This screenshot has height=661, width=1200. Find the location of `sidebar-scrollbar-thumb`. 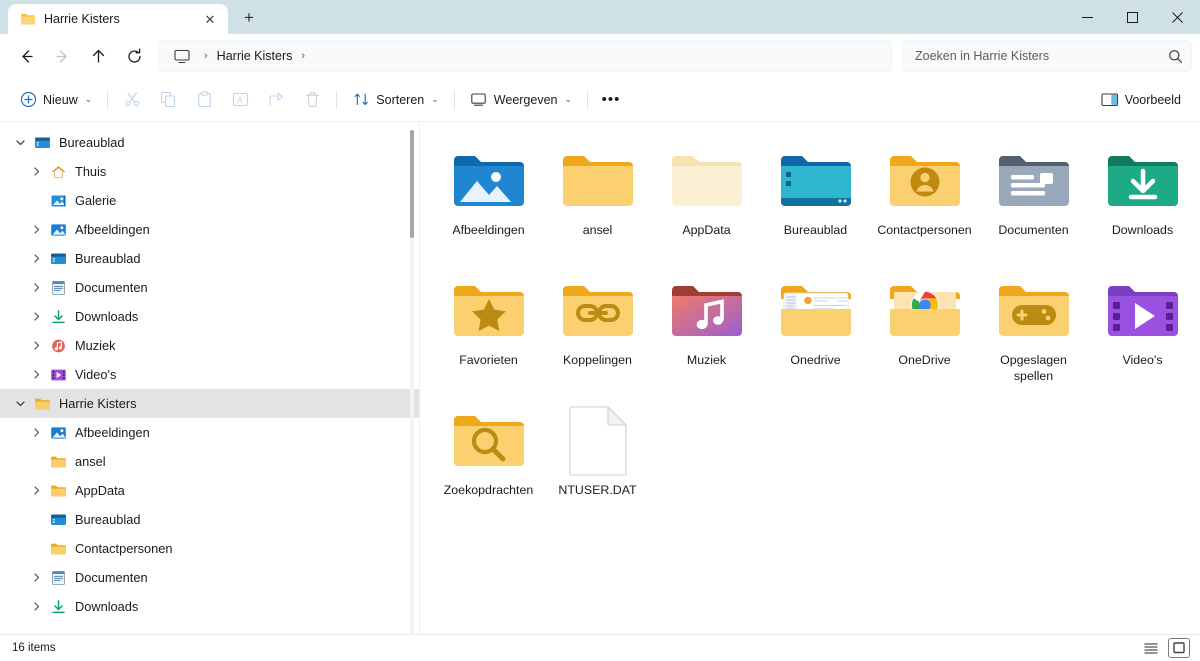

sidebar-scrollbar-thumb is located at coordinates (412, 184).